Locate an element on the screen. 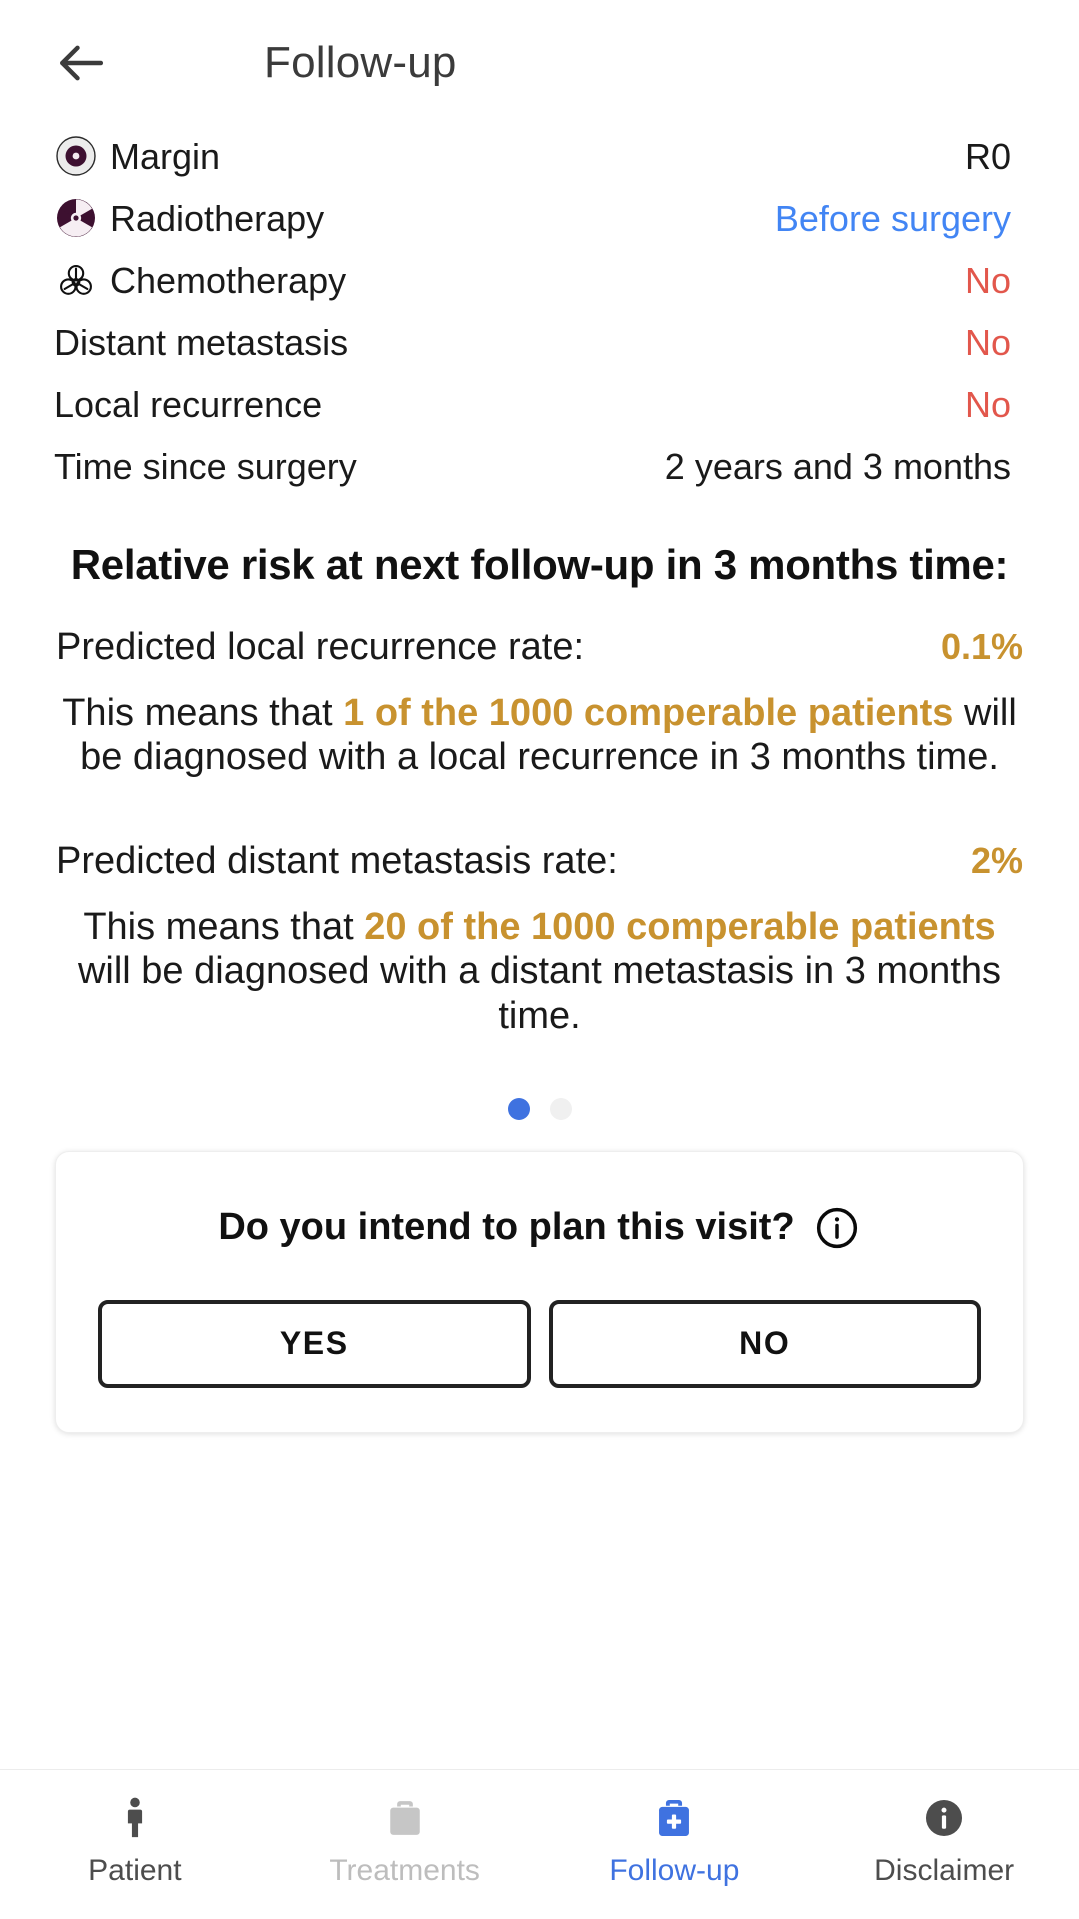 Image resolution: width=1079 pixels, height=1919 pixels. plan-visit-question: Do you intend to plan this visit? is located at coordinates (506, 1227).